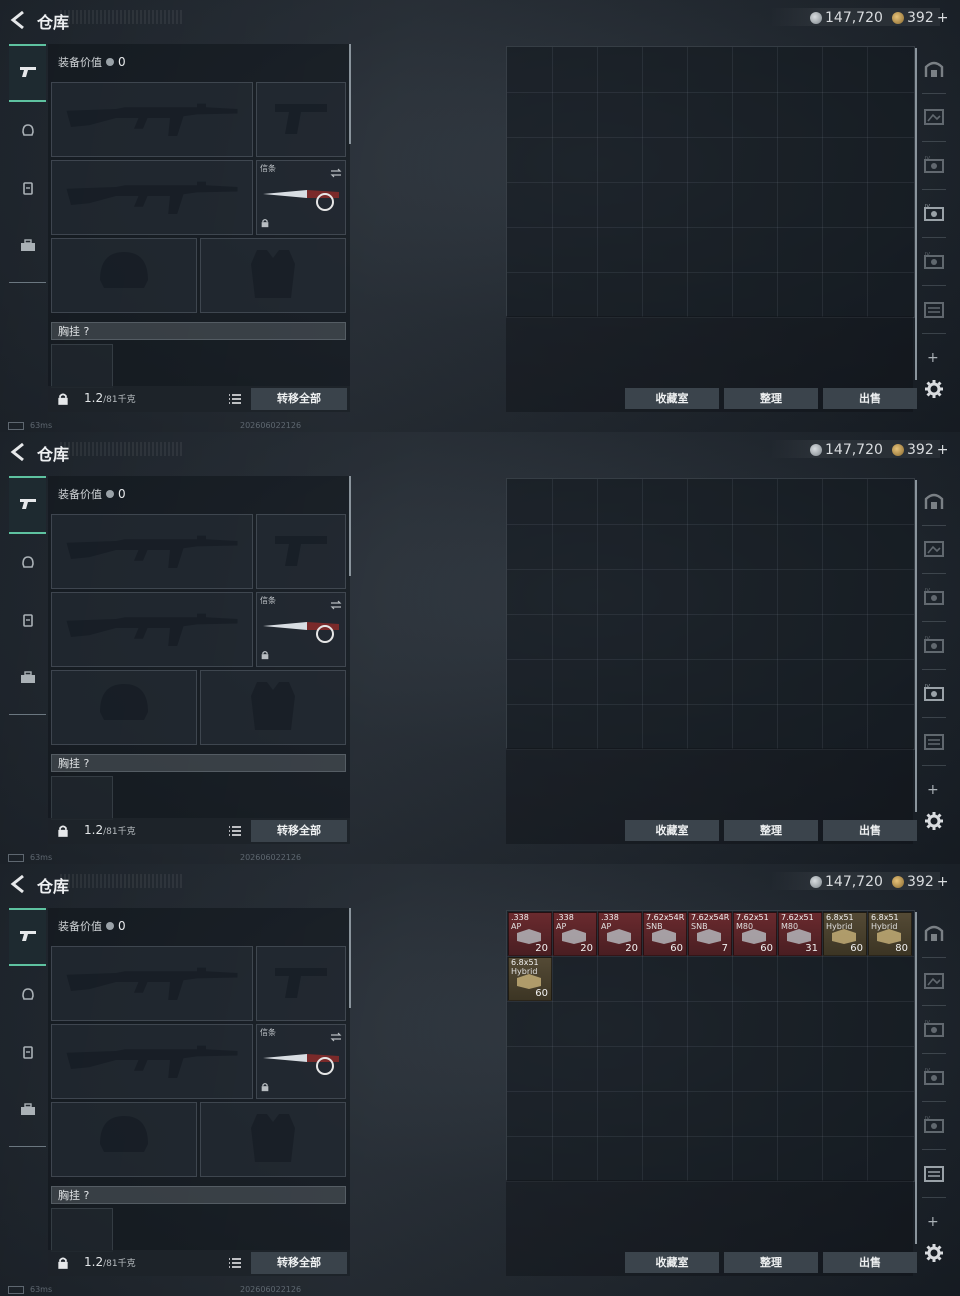 The height and width of the screenshot is (1296, 960). Describe the element at coordinates (890, 934) in the screenshot. I see `ammo-item: 6.8x51 Hybrid 80` at that location.